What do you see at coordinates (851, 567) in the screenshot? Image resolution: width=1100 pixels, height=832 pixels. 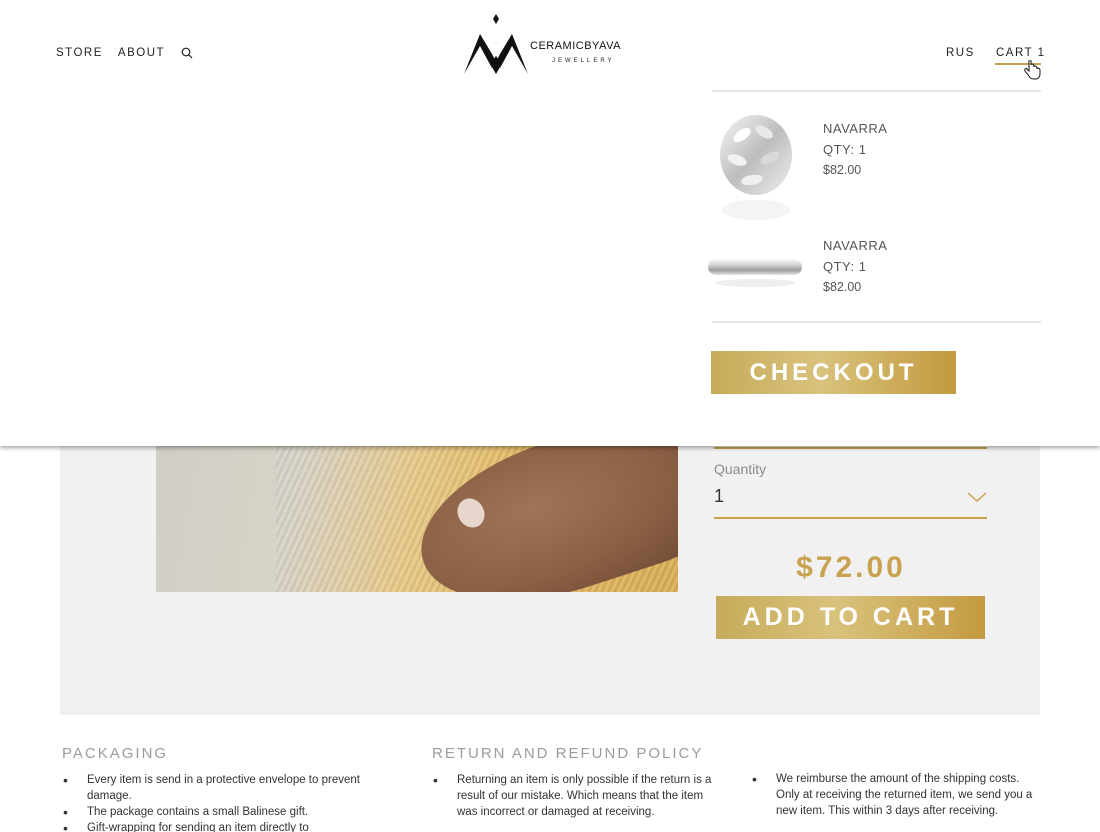 I see `product-price: $72.00` at bounding box center [851, 567].